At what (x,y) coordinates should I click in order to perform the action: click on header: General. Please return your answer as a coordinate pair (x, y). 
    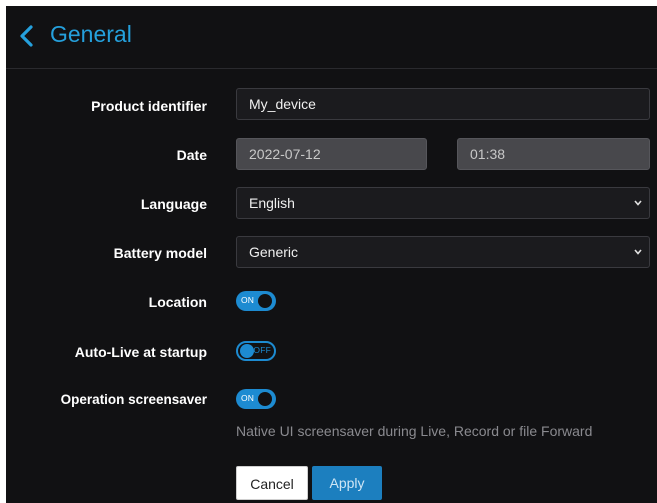
    Looking at the image, I should click on (331, 37).